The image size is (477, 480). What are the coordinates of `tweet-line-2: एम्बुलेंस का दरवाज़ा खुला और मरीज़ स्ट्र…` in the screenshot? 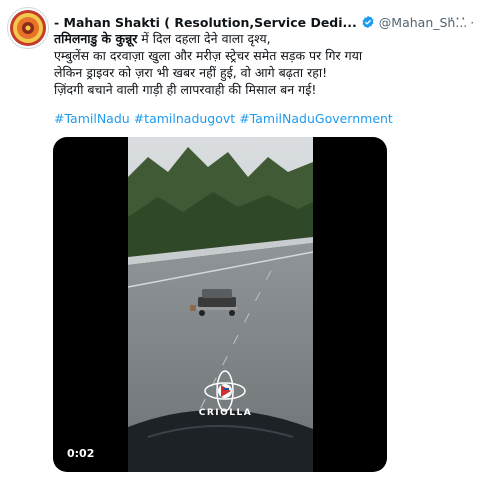 It's located at (208, 55).